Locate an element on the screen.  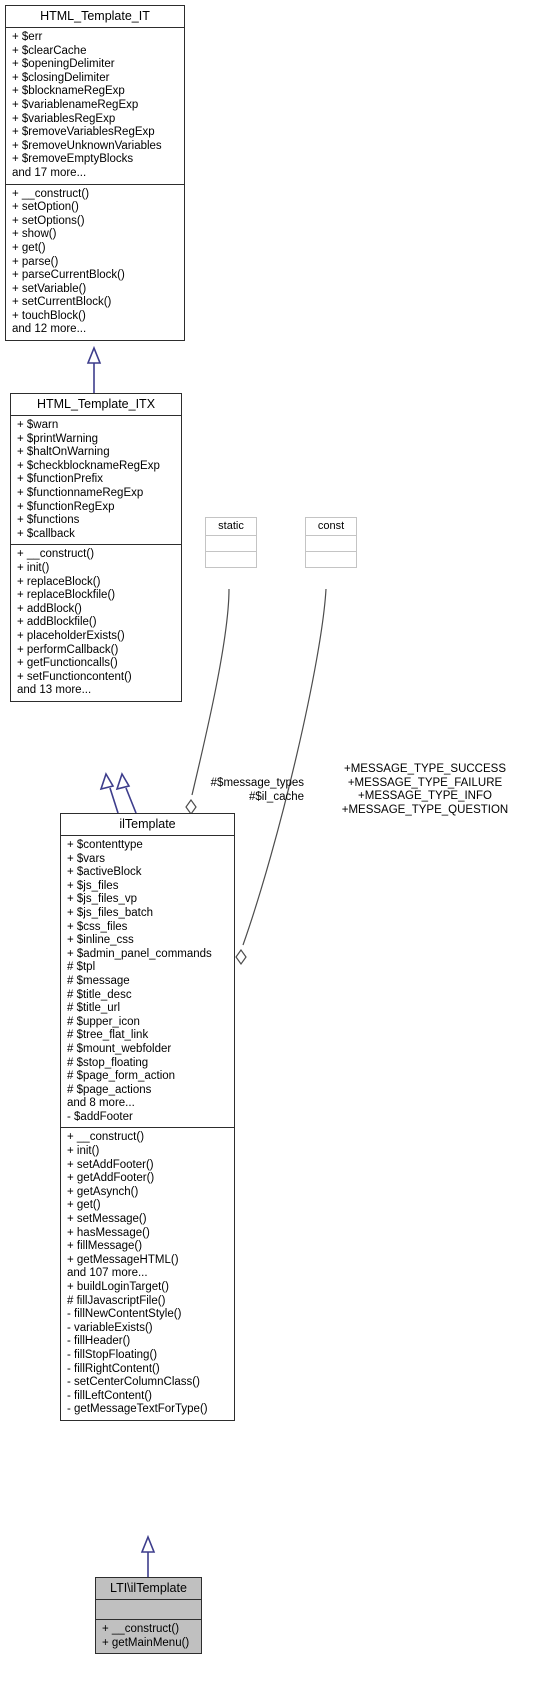
edge-label-line: #$il_cache is located at coordinates (276, 796).